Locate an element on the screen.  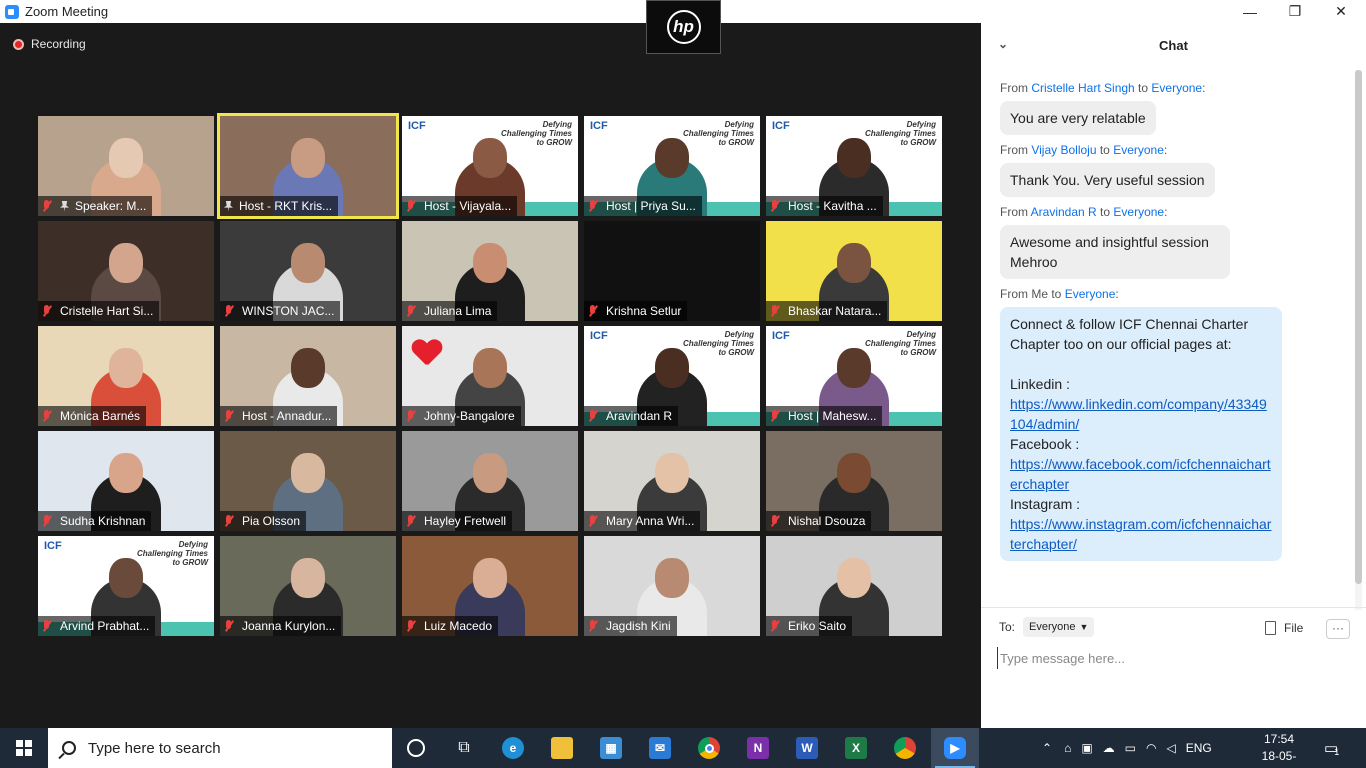
taskbar-file-explorer is located at coordinates (562, 748).